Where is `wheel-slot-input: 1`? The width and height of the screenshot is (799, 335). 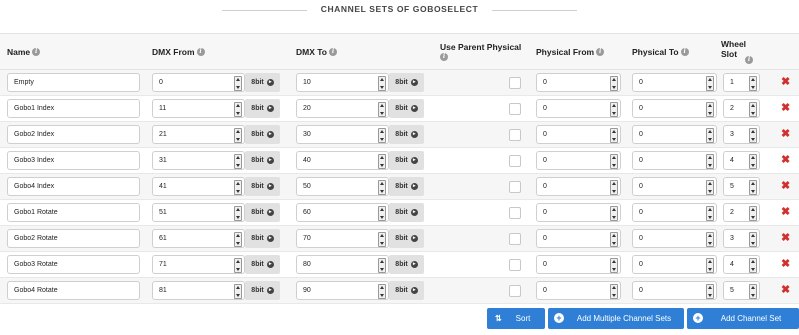 wheel-slot-input: 1 is located at coordinates (741, 82).